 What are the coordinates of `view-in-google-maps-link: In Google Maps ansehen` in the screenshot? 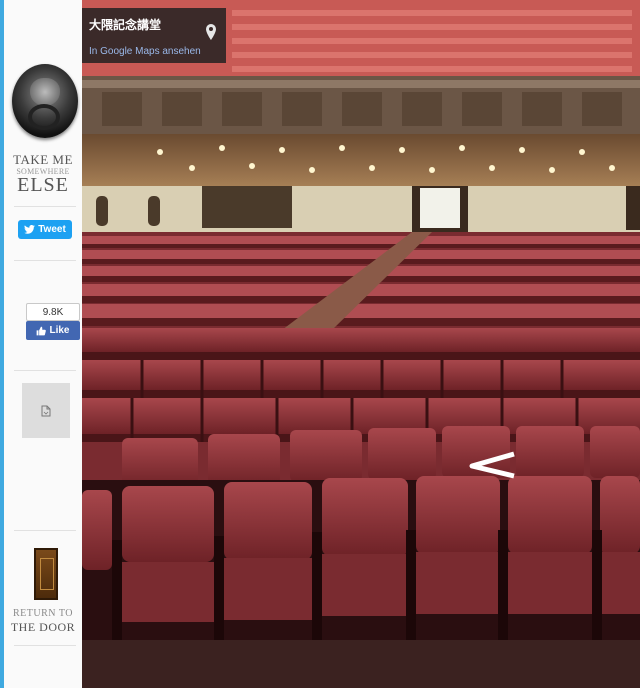 It's located at (145, 51).